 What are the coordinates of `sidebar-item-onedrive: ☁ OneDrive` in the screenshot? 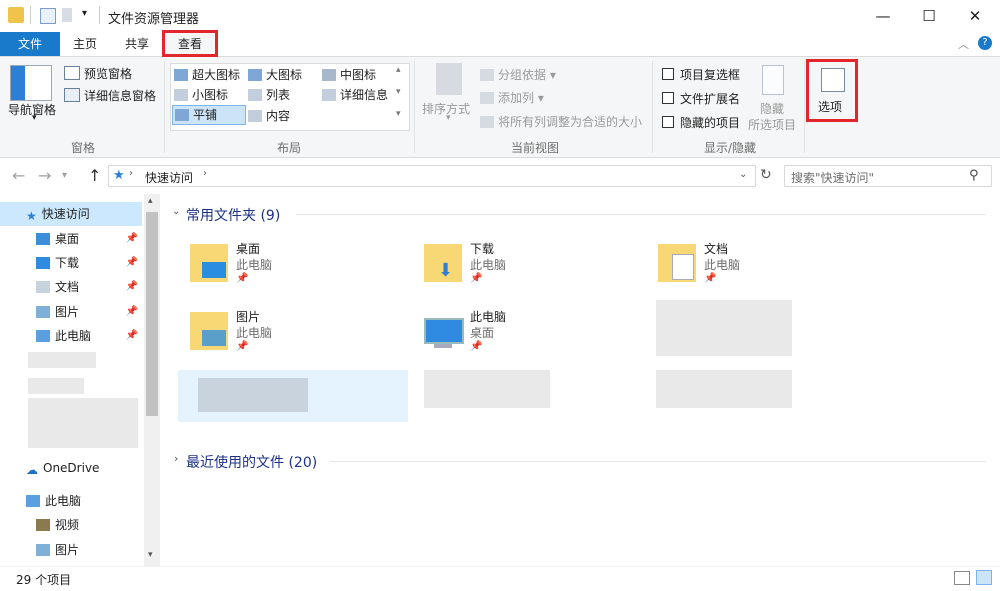 It's located at (71, 468).